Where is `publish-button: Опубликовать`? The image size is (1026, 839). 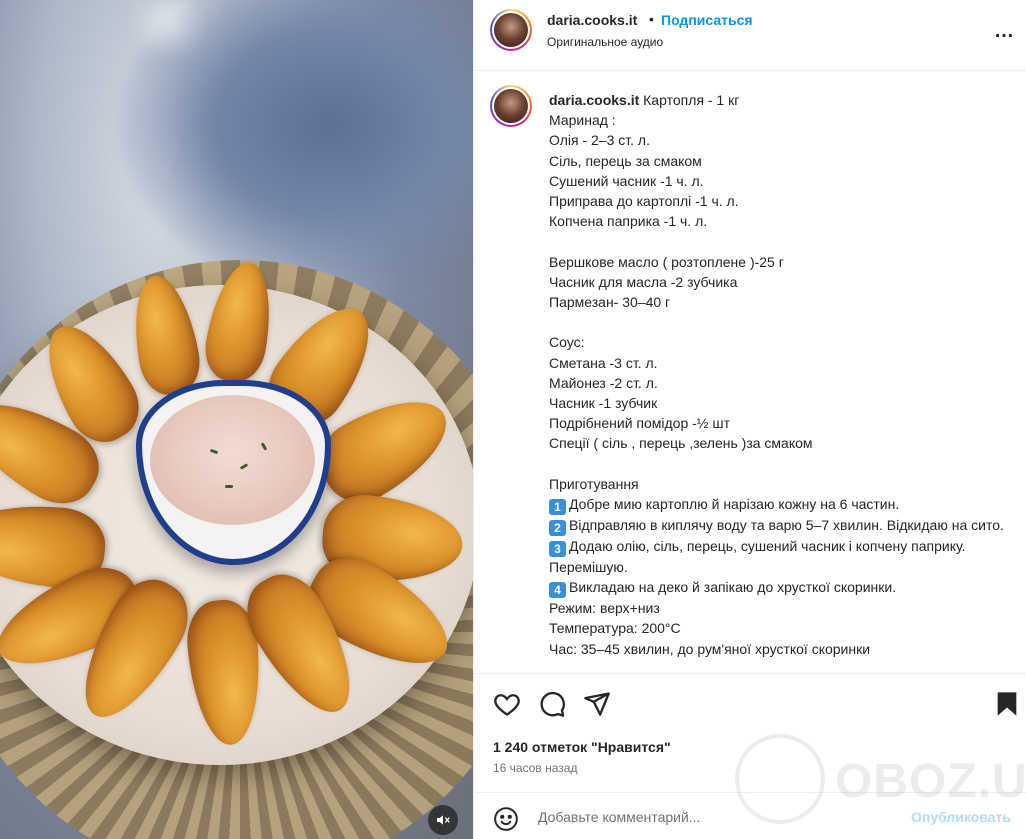
publish-button: Опубликовать is located at coordinates (961, 817).